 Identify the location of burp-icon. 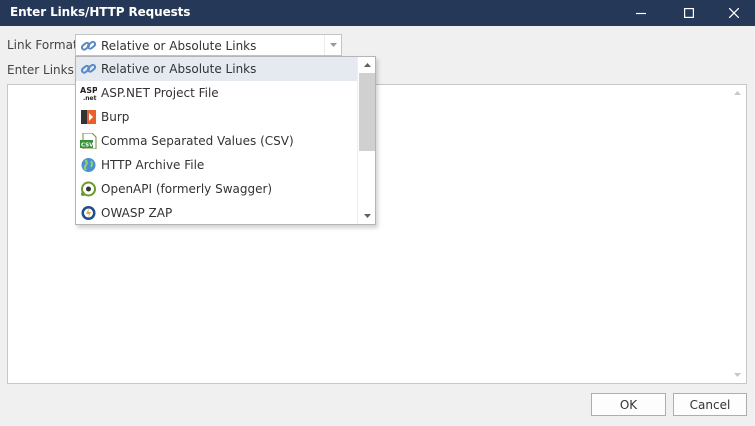
(88, 117).